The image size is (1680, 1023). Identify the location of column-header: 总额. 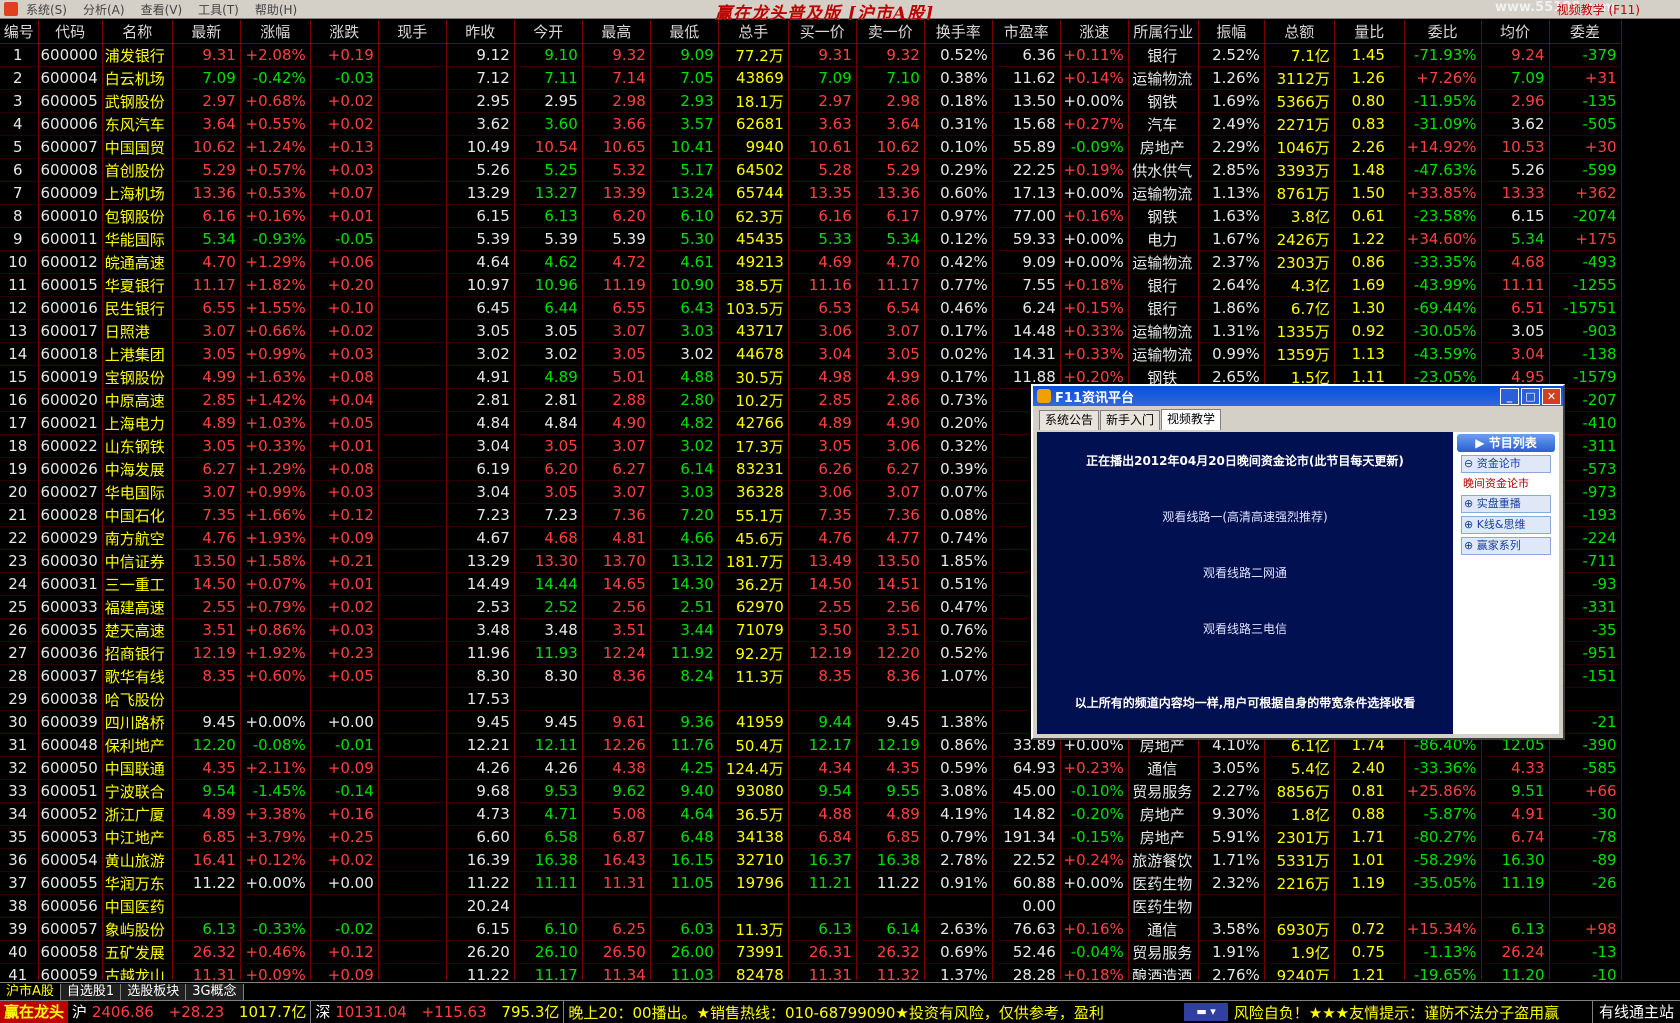
(1299, 32).